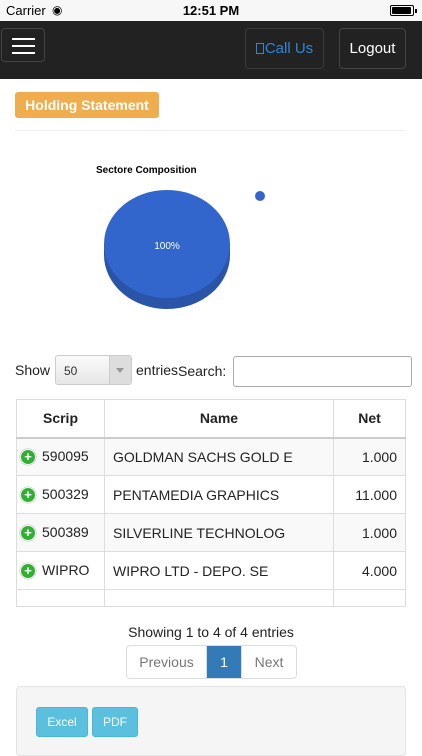  I want to click on table-row: +500329 PENTAMEDIA GRAPHICS 11.000, so click(211, 494).